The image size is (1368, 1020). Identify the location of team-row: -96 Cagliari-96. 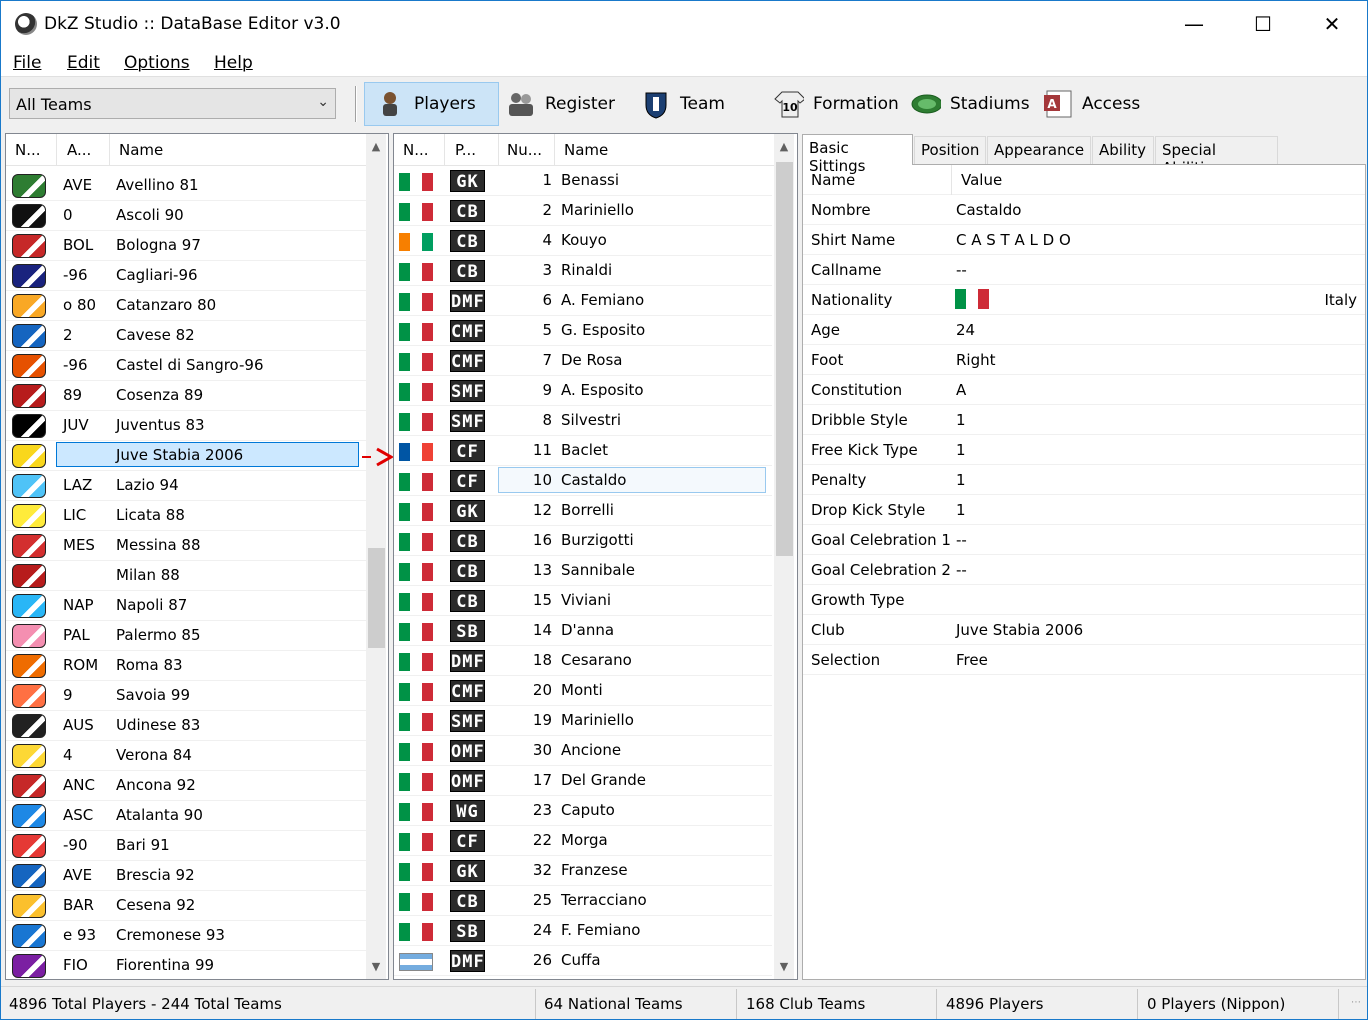
(186, 276).